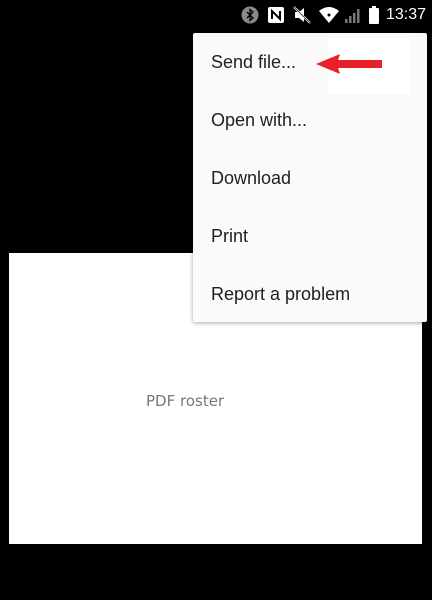 The width and height of the screenshot is (432, 600). I want to click on menu-item-report-problem: Report a problem, so click(310, 294).